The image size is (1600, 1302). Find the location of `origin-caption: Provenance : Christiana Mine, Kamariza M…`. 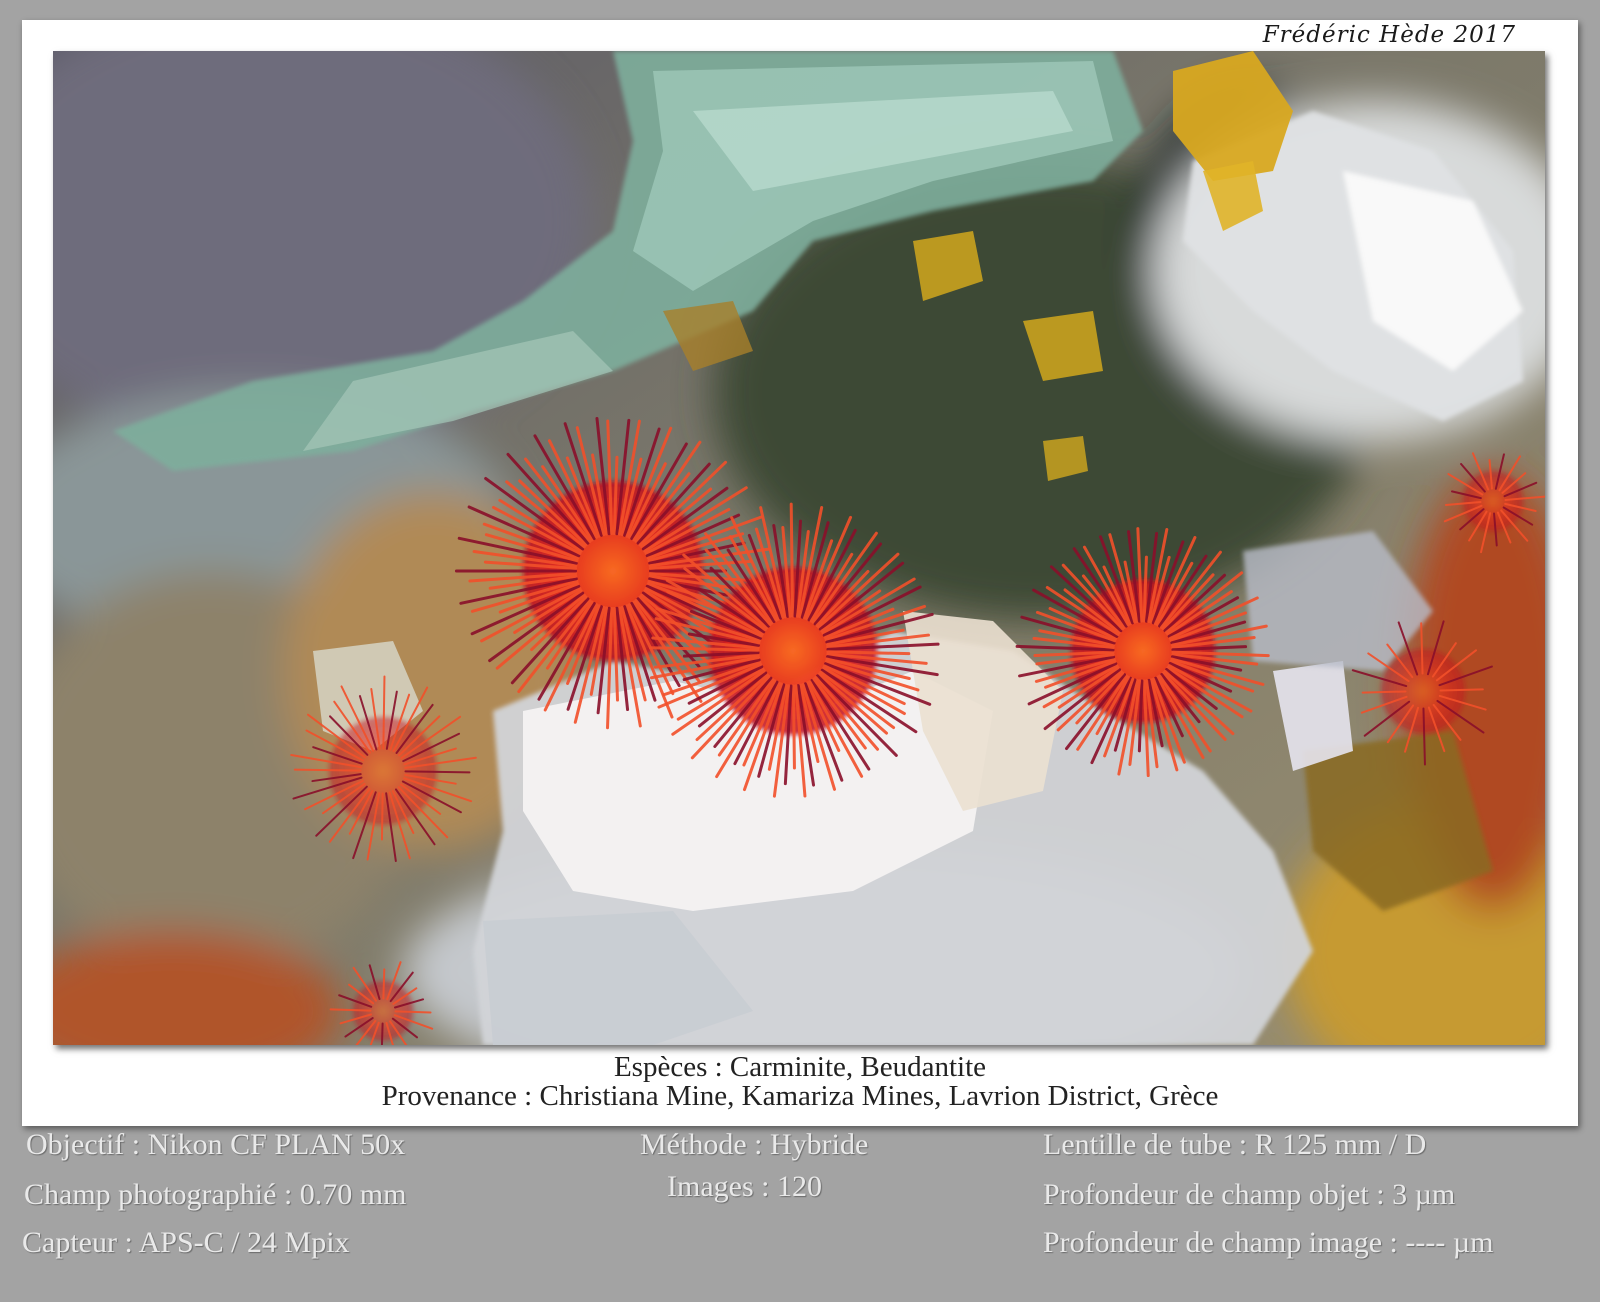

origin-caption: Provenance : Christiana Mine, Kamariza M… is located at coordinates (800, 1096).